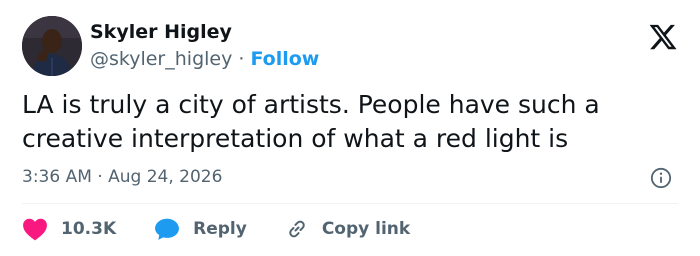  I want to click on x-logo-icon, so click(663, 37).